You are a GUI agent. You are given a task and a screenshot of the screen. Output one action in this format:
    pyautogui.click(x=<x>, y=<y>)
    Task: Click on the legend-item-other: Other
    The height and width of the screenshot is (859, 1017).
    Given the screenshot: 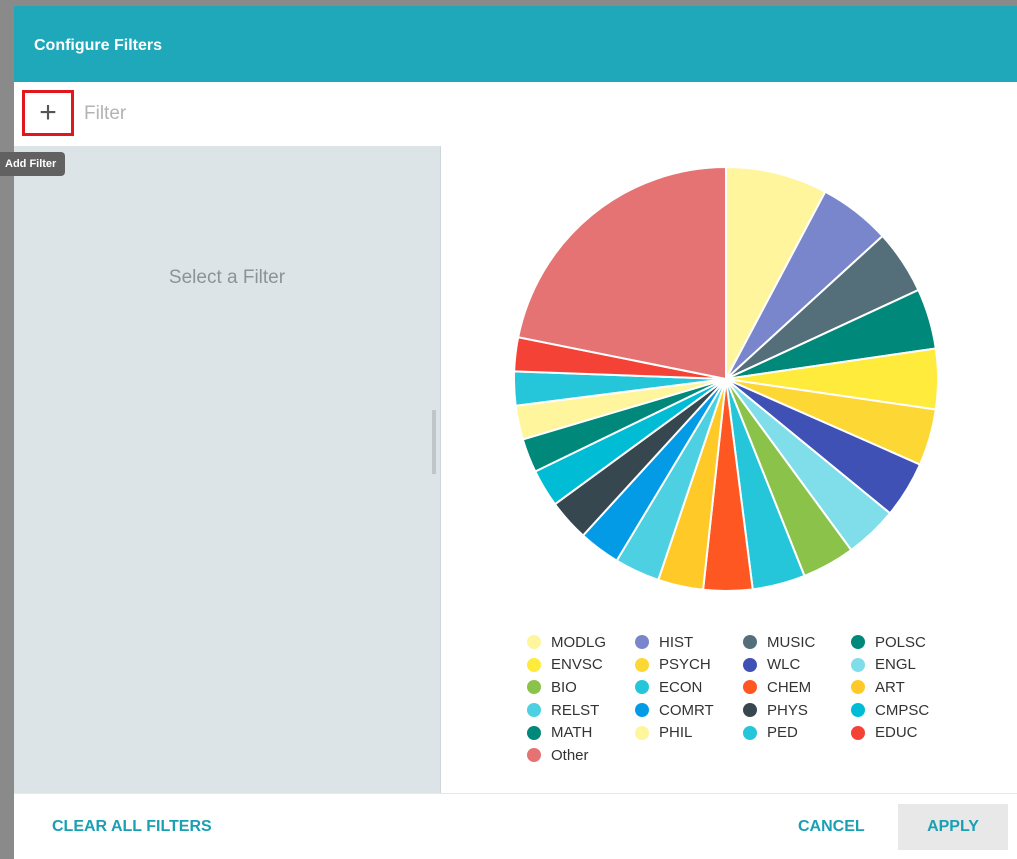 What is the action you would take?
    pyautogui.click(x=581, y=755)
    